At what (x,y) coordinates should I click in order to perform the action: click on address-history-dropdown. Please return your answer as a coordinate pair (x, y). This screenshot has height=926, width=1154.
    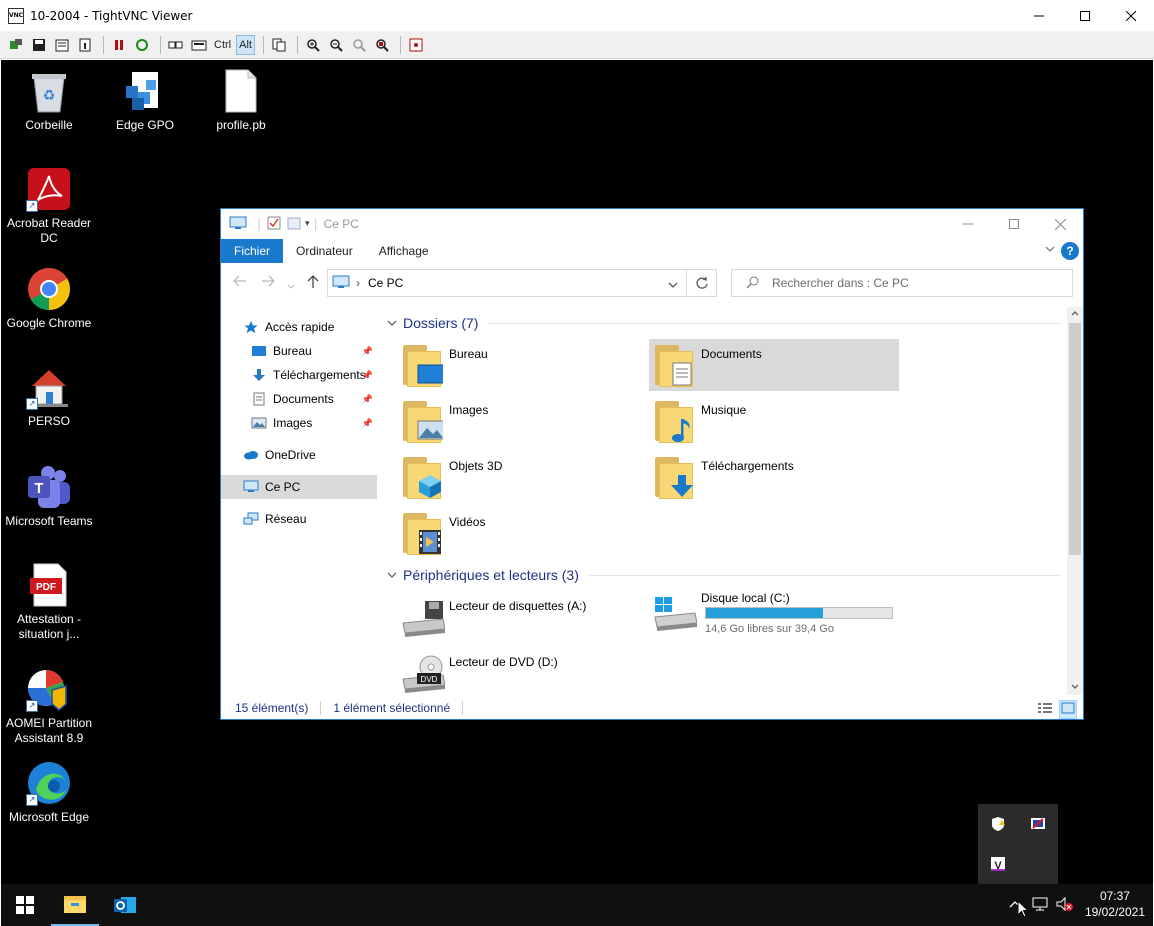
    Looking at the image, I should click on (673, 285).